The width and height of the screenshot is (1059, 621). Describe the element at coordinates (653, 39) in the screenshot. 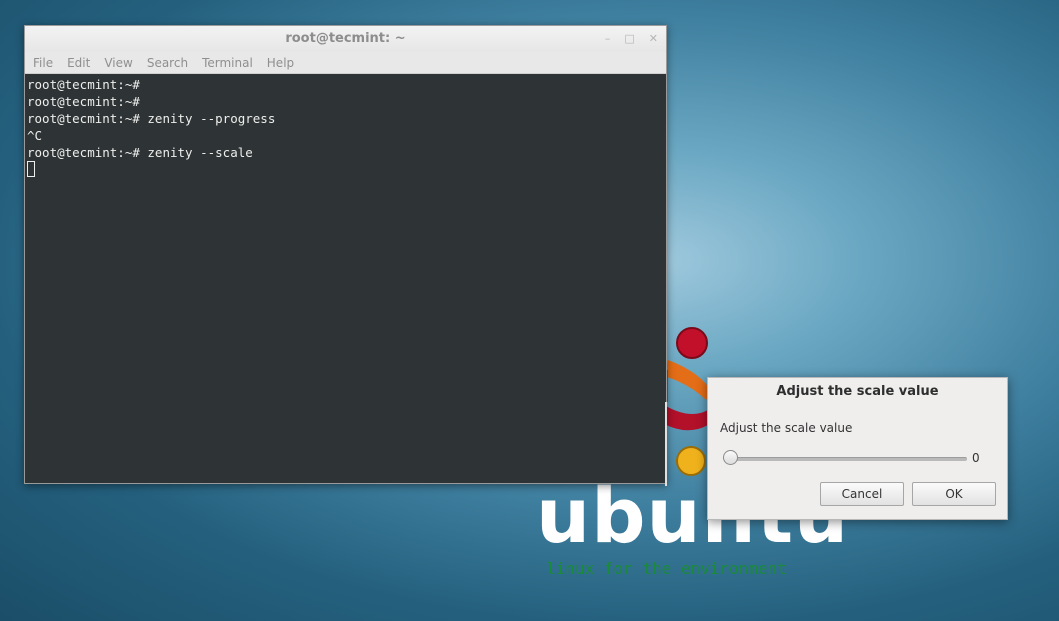

I see `close-icon: ✕` at that location.